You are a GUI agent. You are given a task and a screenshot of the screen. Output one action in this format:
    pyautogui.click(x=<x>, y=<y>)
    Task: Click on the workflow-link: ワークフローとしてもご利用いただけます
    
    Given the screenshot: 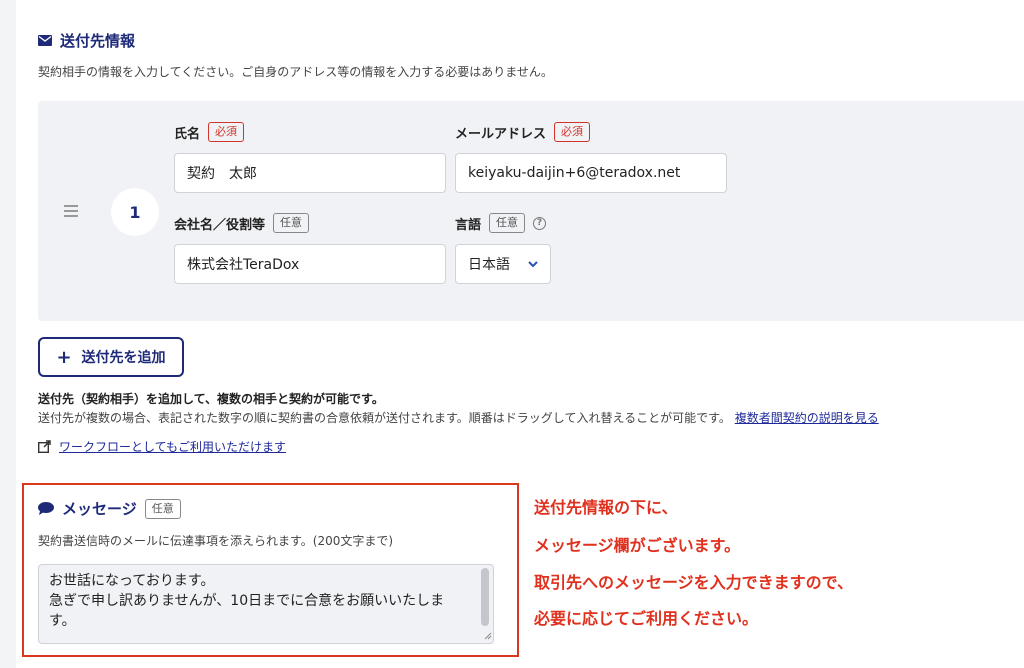 What is the action you would take?
    pyautogui.click(x=172, y=446)
    